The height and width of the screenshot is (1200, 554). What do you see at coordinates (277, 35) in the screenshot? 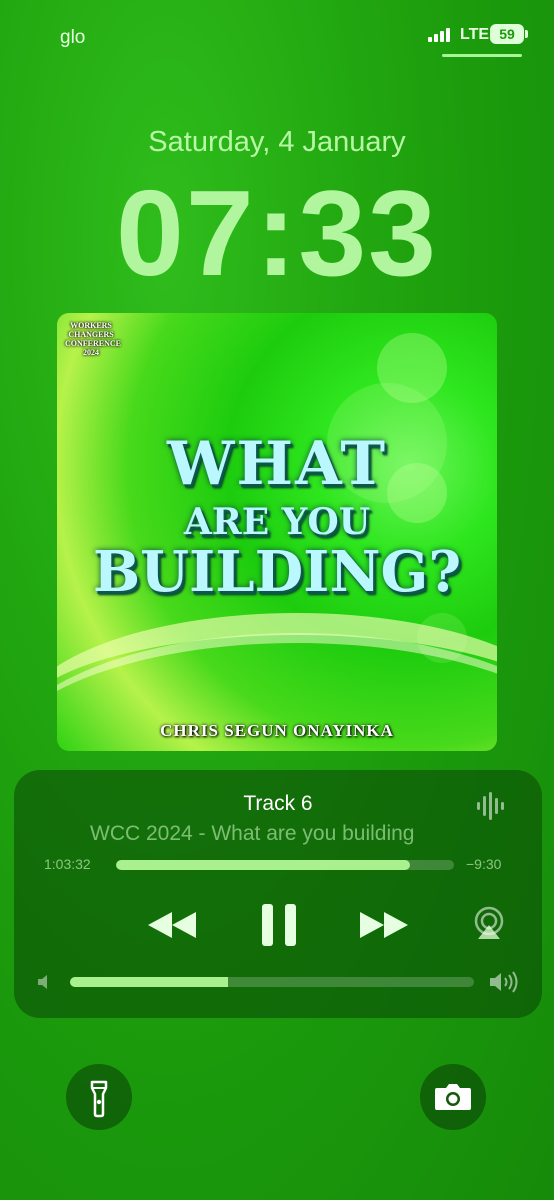
I see `status-bar: glo LTE 59` at bounding box center [277, 35].